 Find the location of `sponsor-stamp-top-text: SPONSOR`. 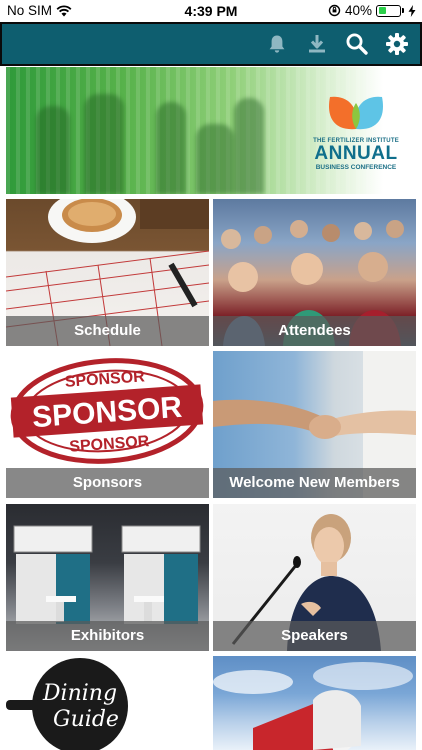

sponsor-stamp-top-text: SPONSOR is located at coordinates (104, 379).